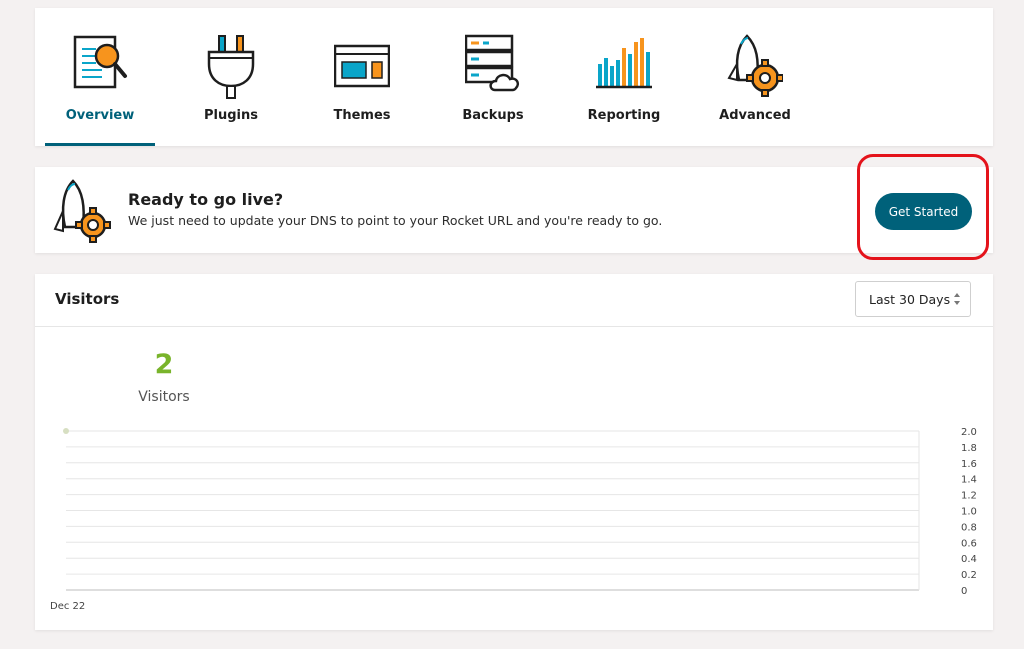  I want to click on visitors-header: Visitors Last 30 Days, so click(514, 300).